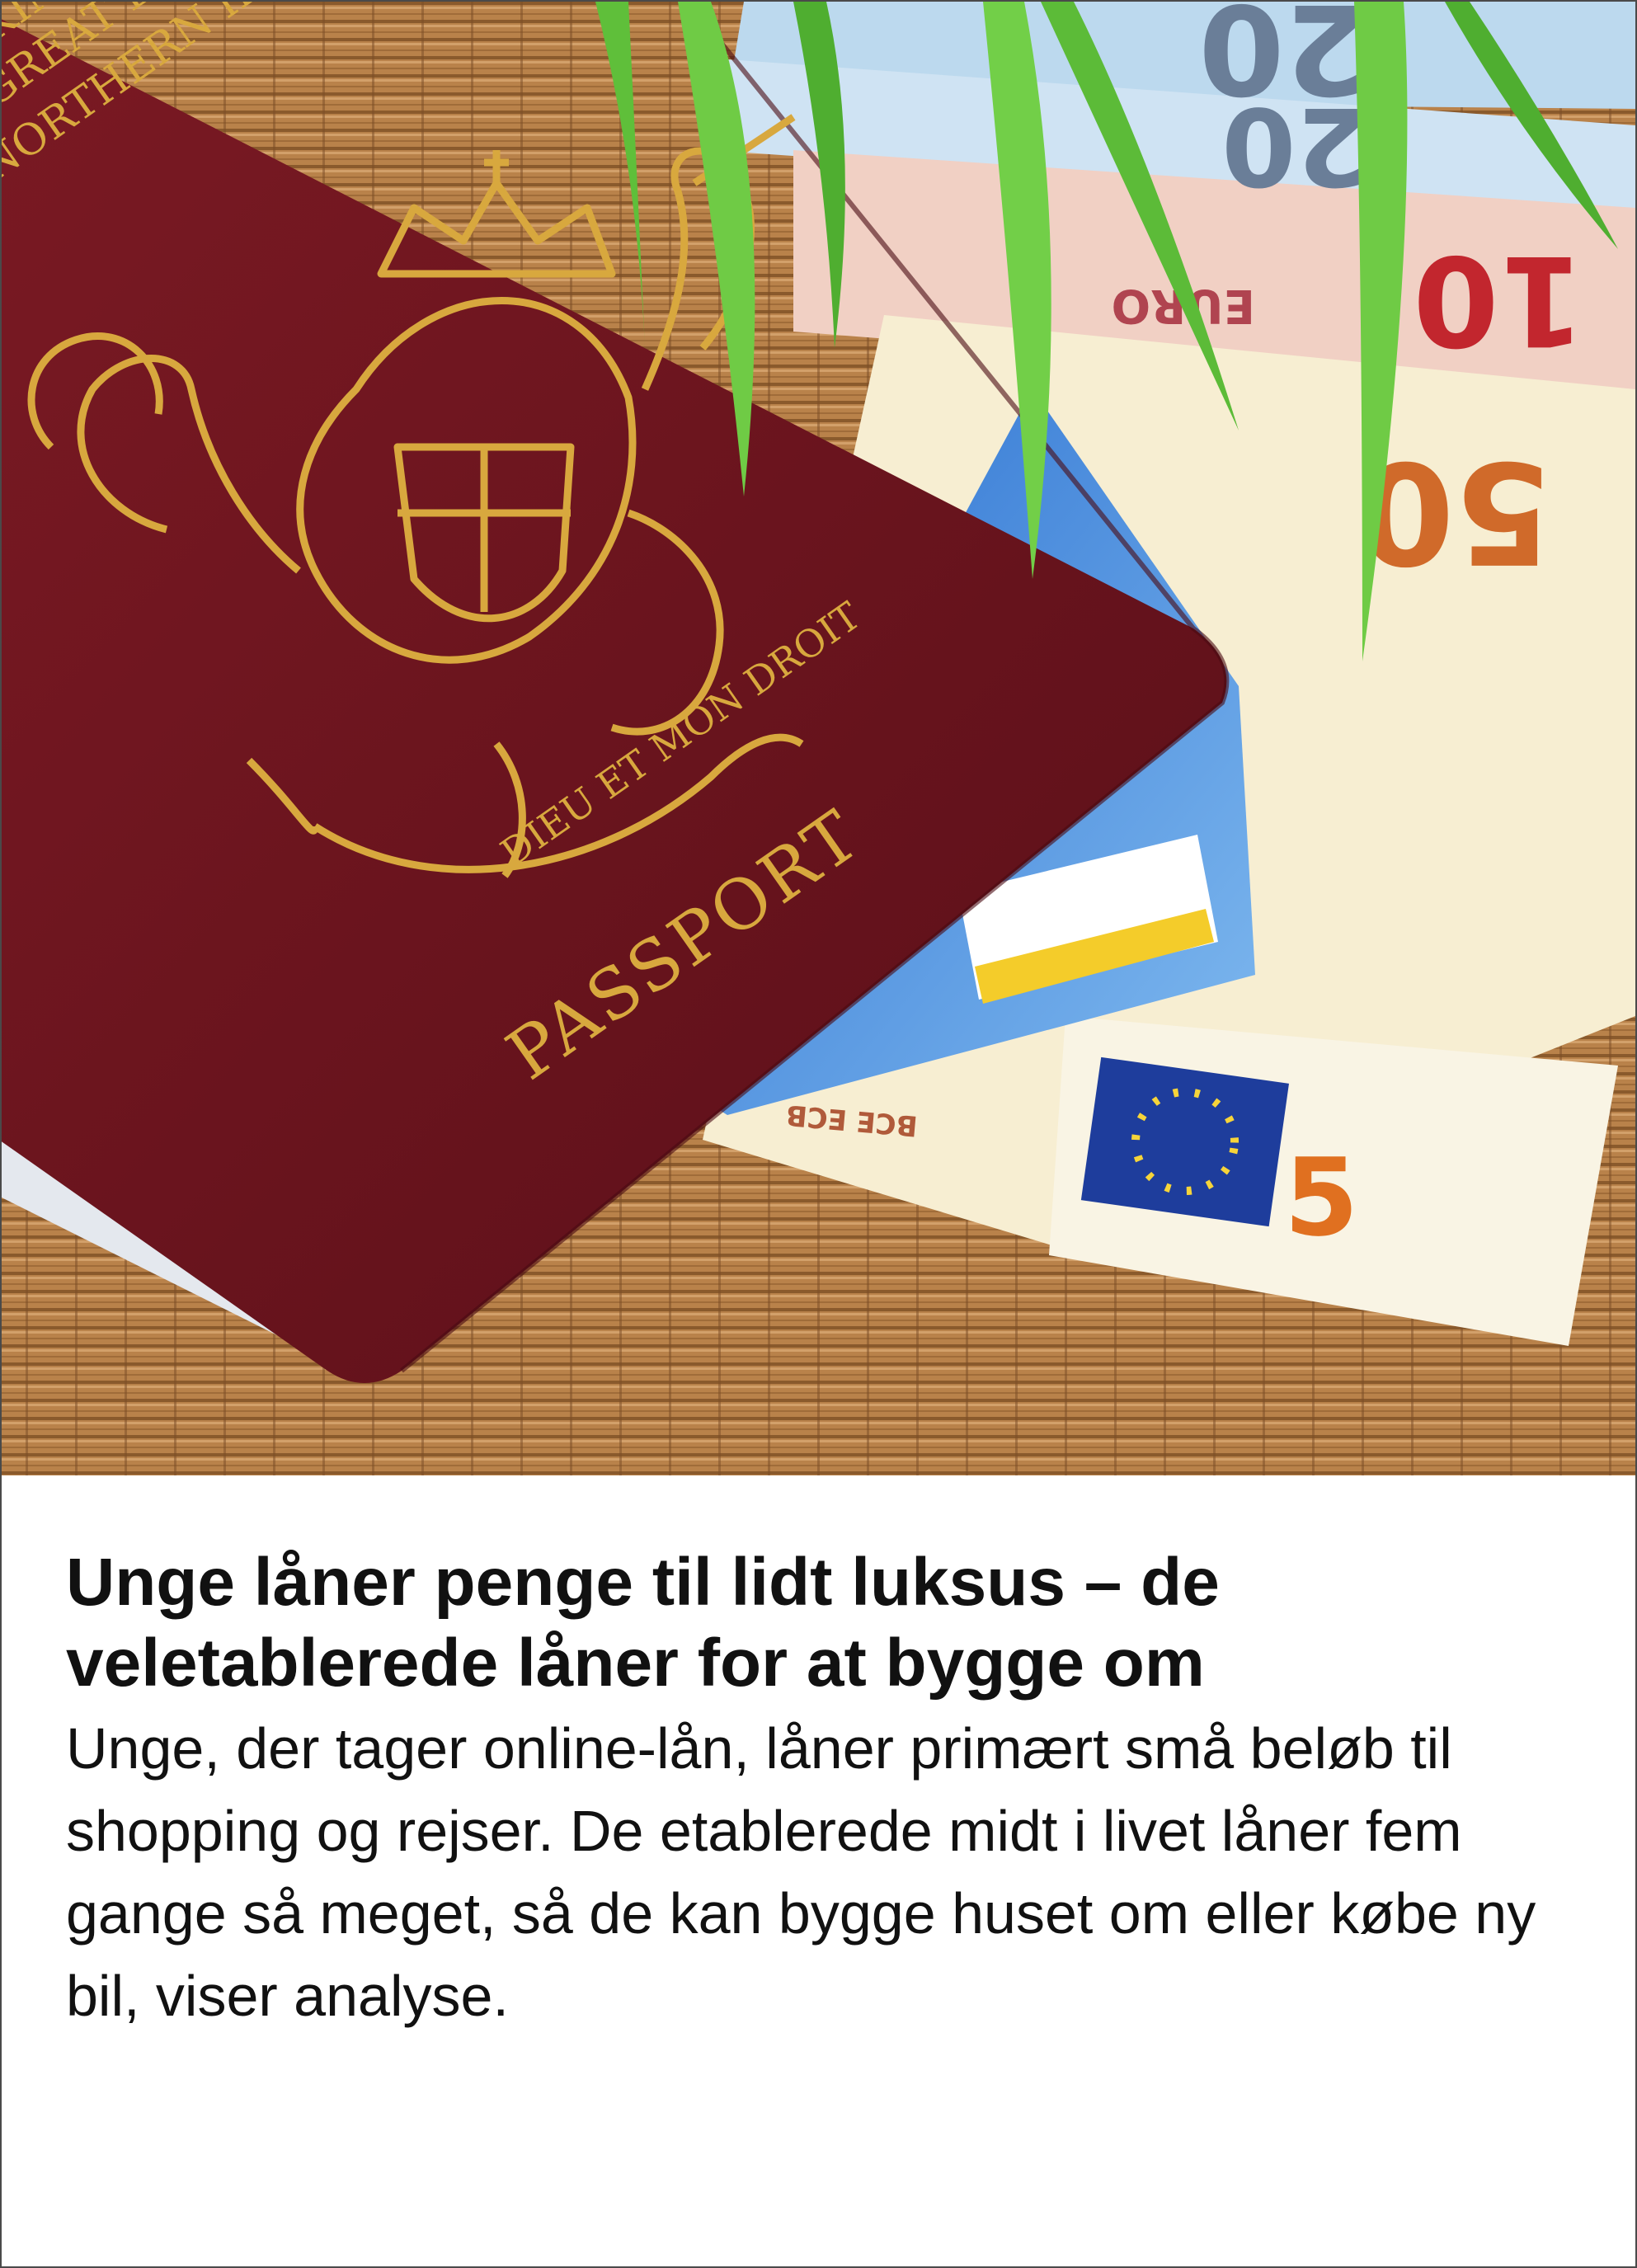 This screenshot has height=2268, width=1637. What do you see at coordinates (1499, 299) in the screenshot?
I see `banknote-denomination-3: 10` at bounding box center [1499, 299].